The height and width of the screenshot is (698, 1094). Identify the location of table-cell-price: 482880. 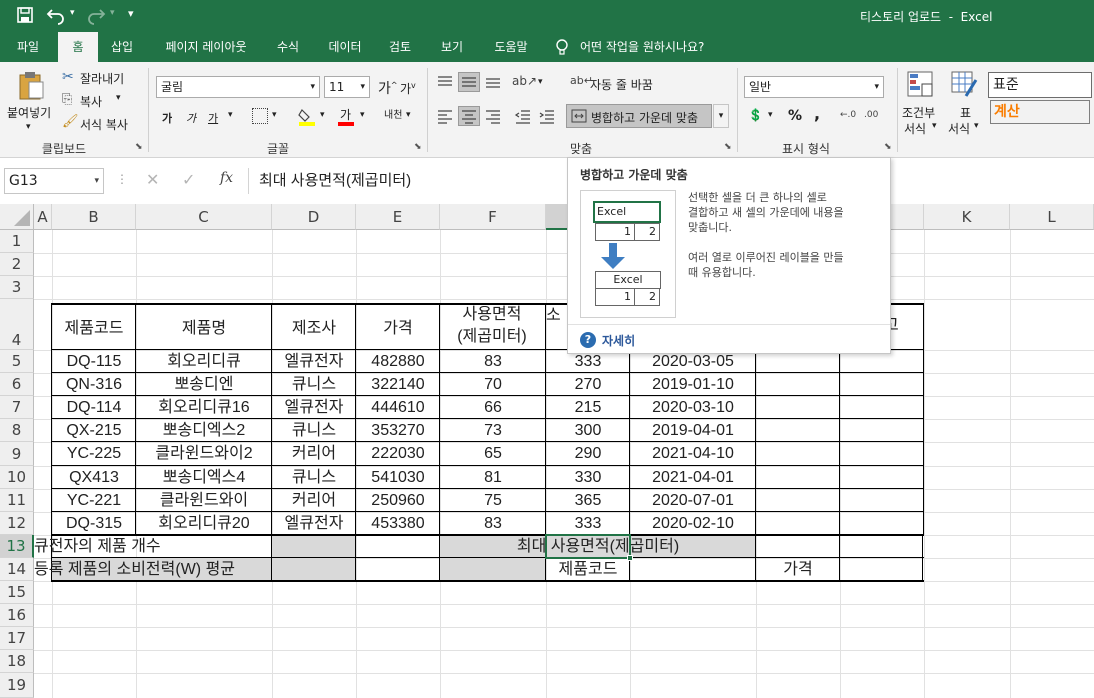
(398, 361).